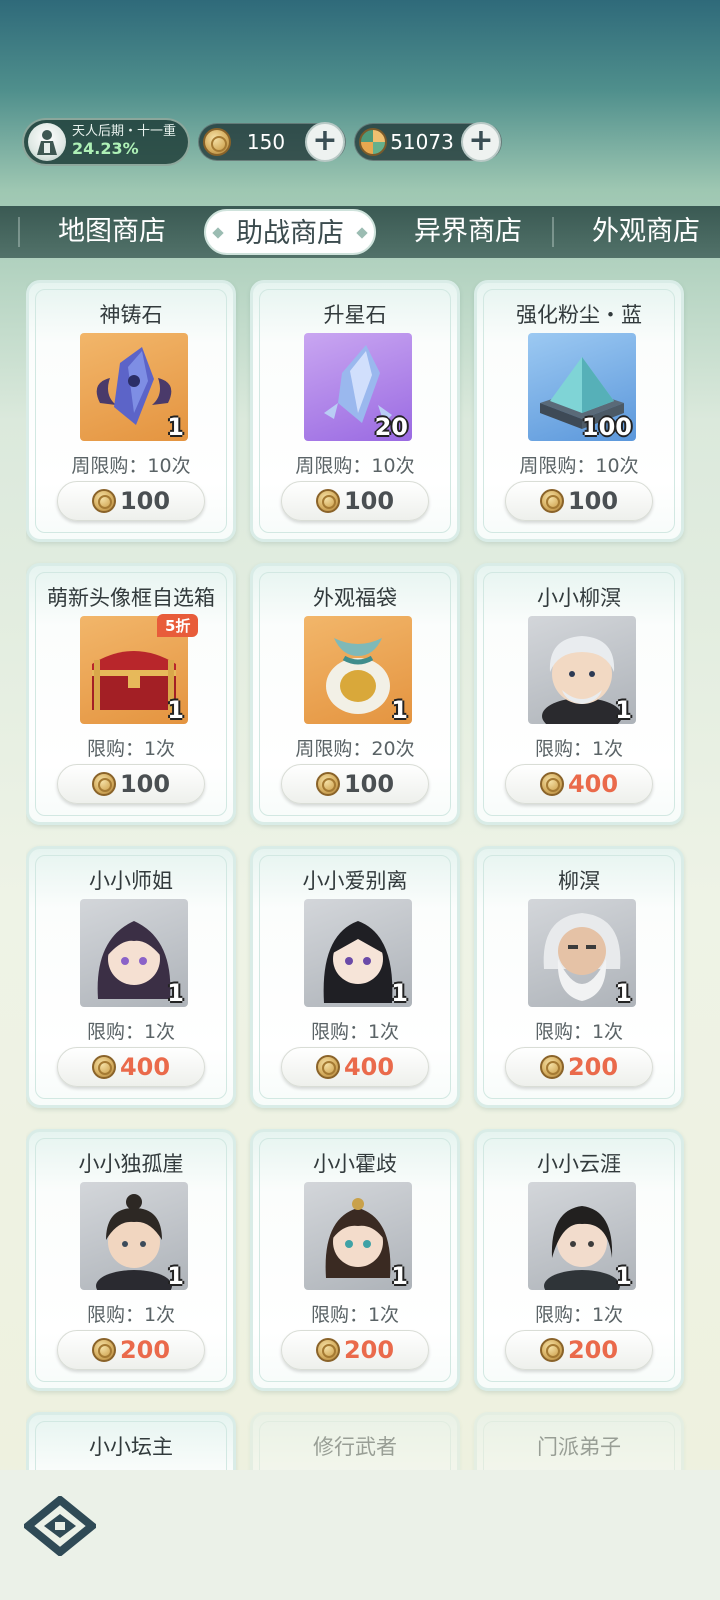  What do you see at coordinates (373, 142) in the screenshot?
I see `jade-icon` at bounding box center [373, 142].